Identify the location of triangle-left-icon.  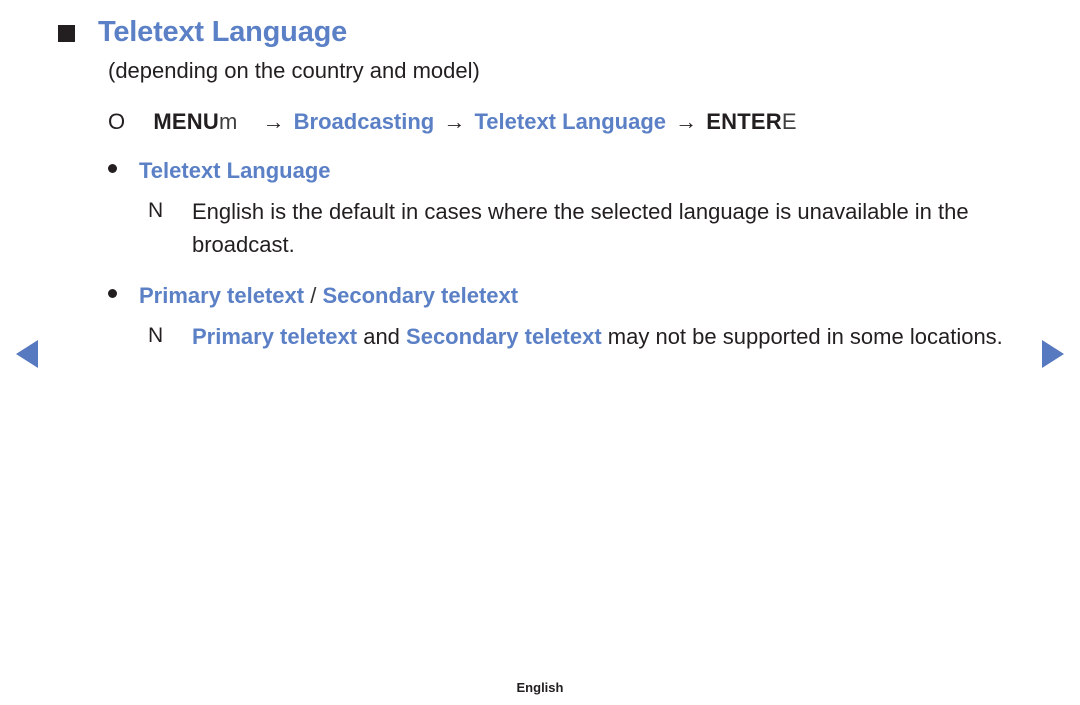
(27, 354).